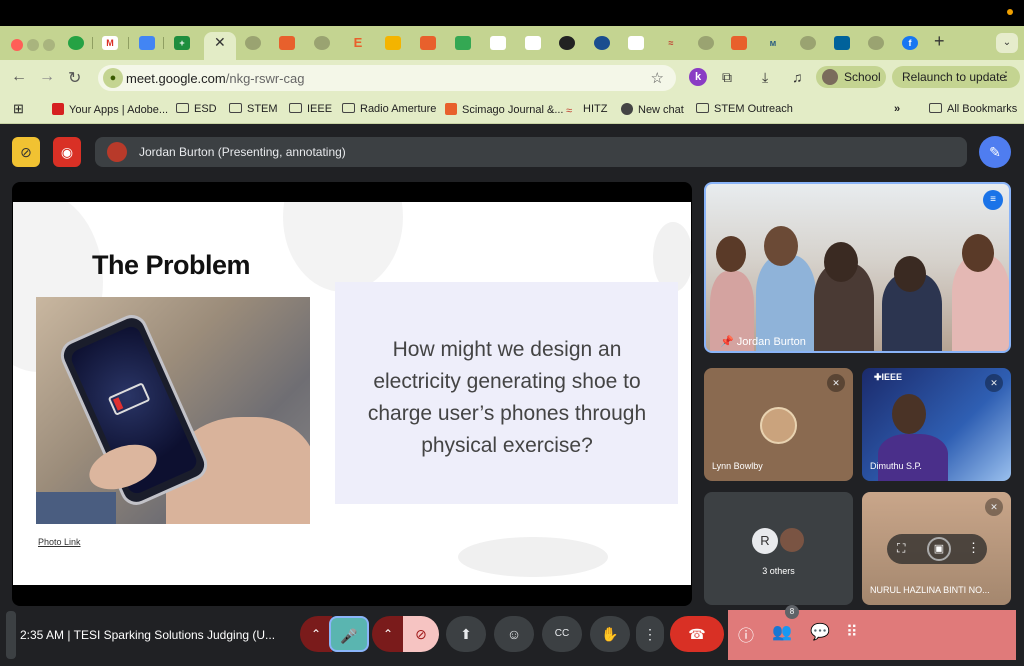 The image size is (1024, 666). What do you see at coordinates (287, 43) in the screenshot?
I see `sjr-tab-icon` at bounding box center [287, 43].